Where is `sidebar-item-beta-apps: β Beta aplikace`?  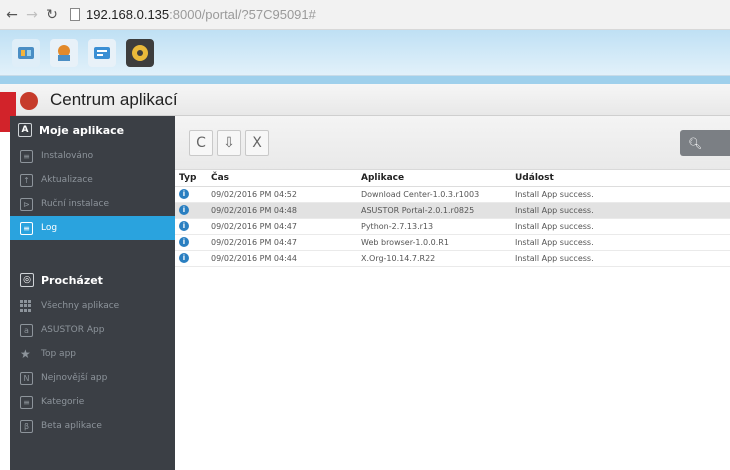
sidebar-item-beta-apps: β Beta aplikace is located at coordinates (92, 426).